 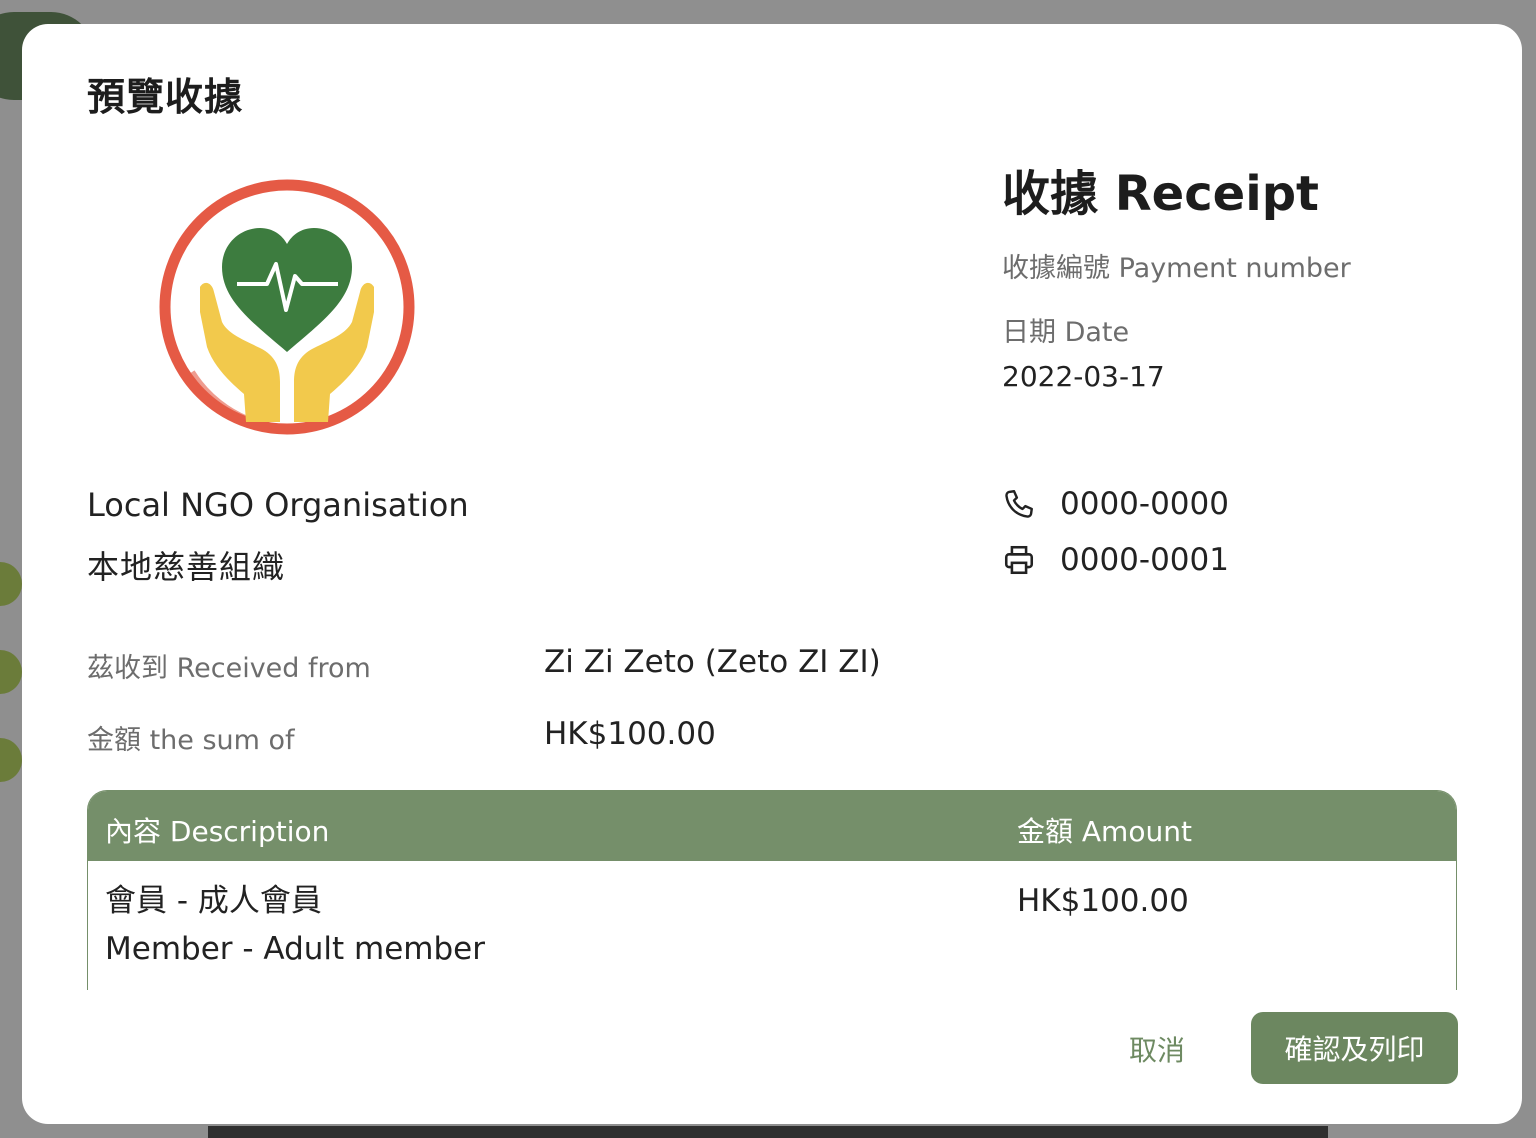 What do you see at coordinates (1160, 194) in the screenshot?
I see `receipt-title: 收據 Receipt` at bounding box center [1160, 194].